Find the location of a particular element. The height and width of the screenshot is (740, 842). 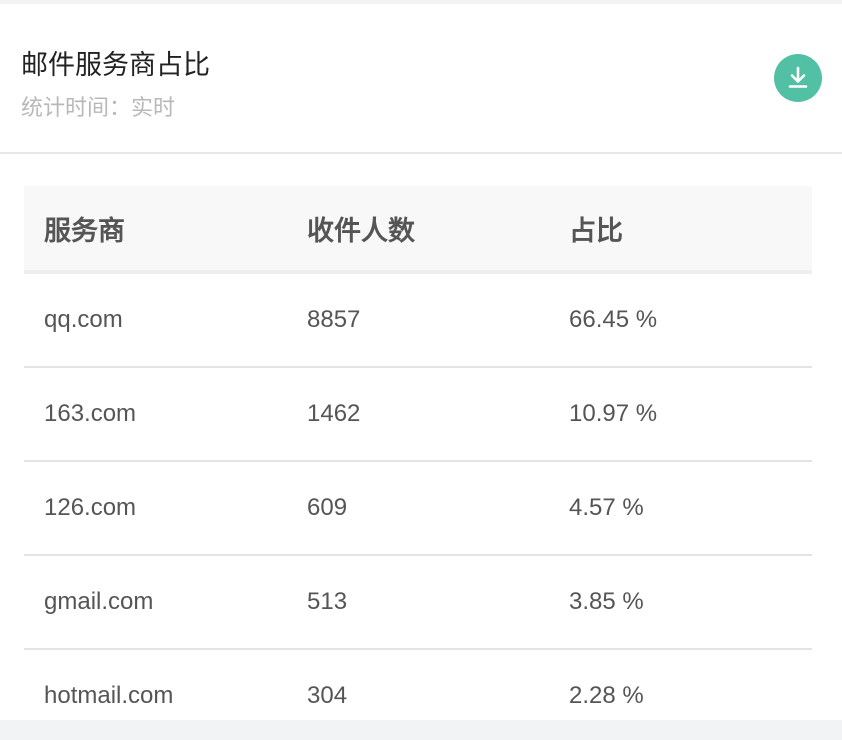

provider-cell: hotmail.com is located at coordinates (109, 695).